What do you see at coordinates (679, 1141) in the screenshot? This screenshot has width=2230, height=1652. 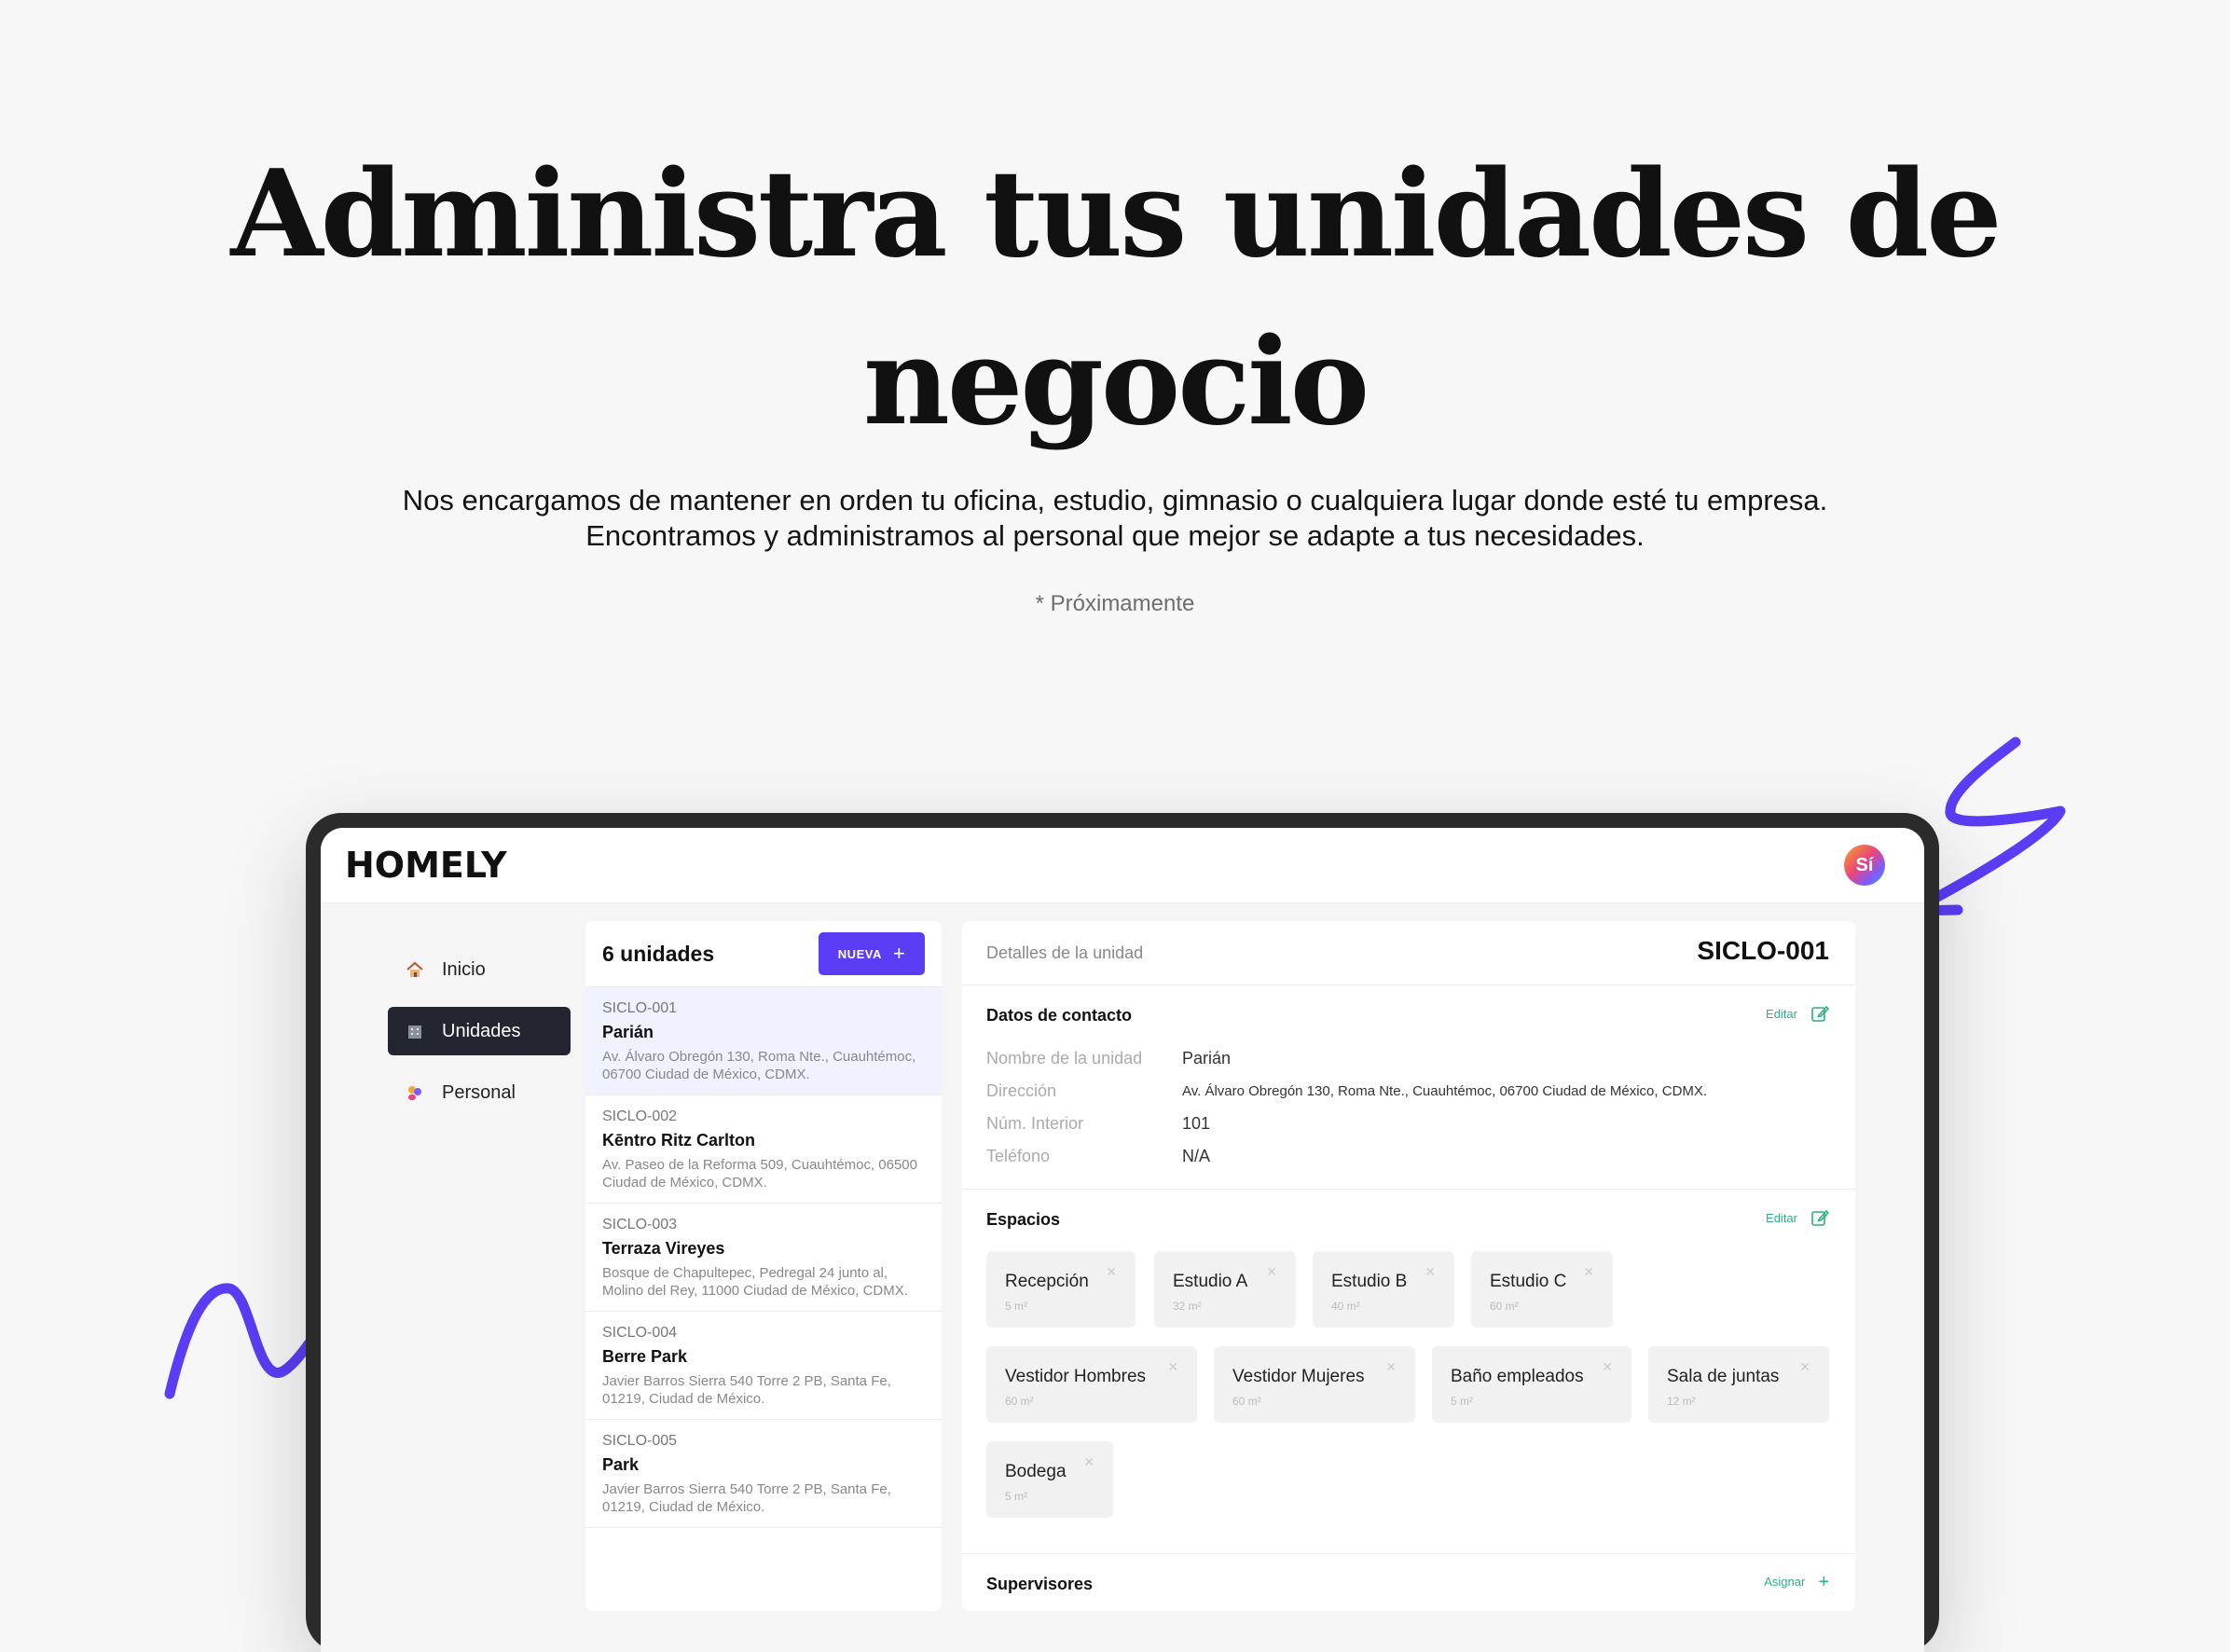 I see `unit-name: Kēntro Ritz Carlton` at bounding box center [679, 1141].